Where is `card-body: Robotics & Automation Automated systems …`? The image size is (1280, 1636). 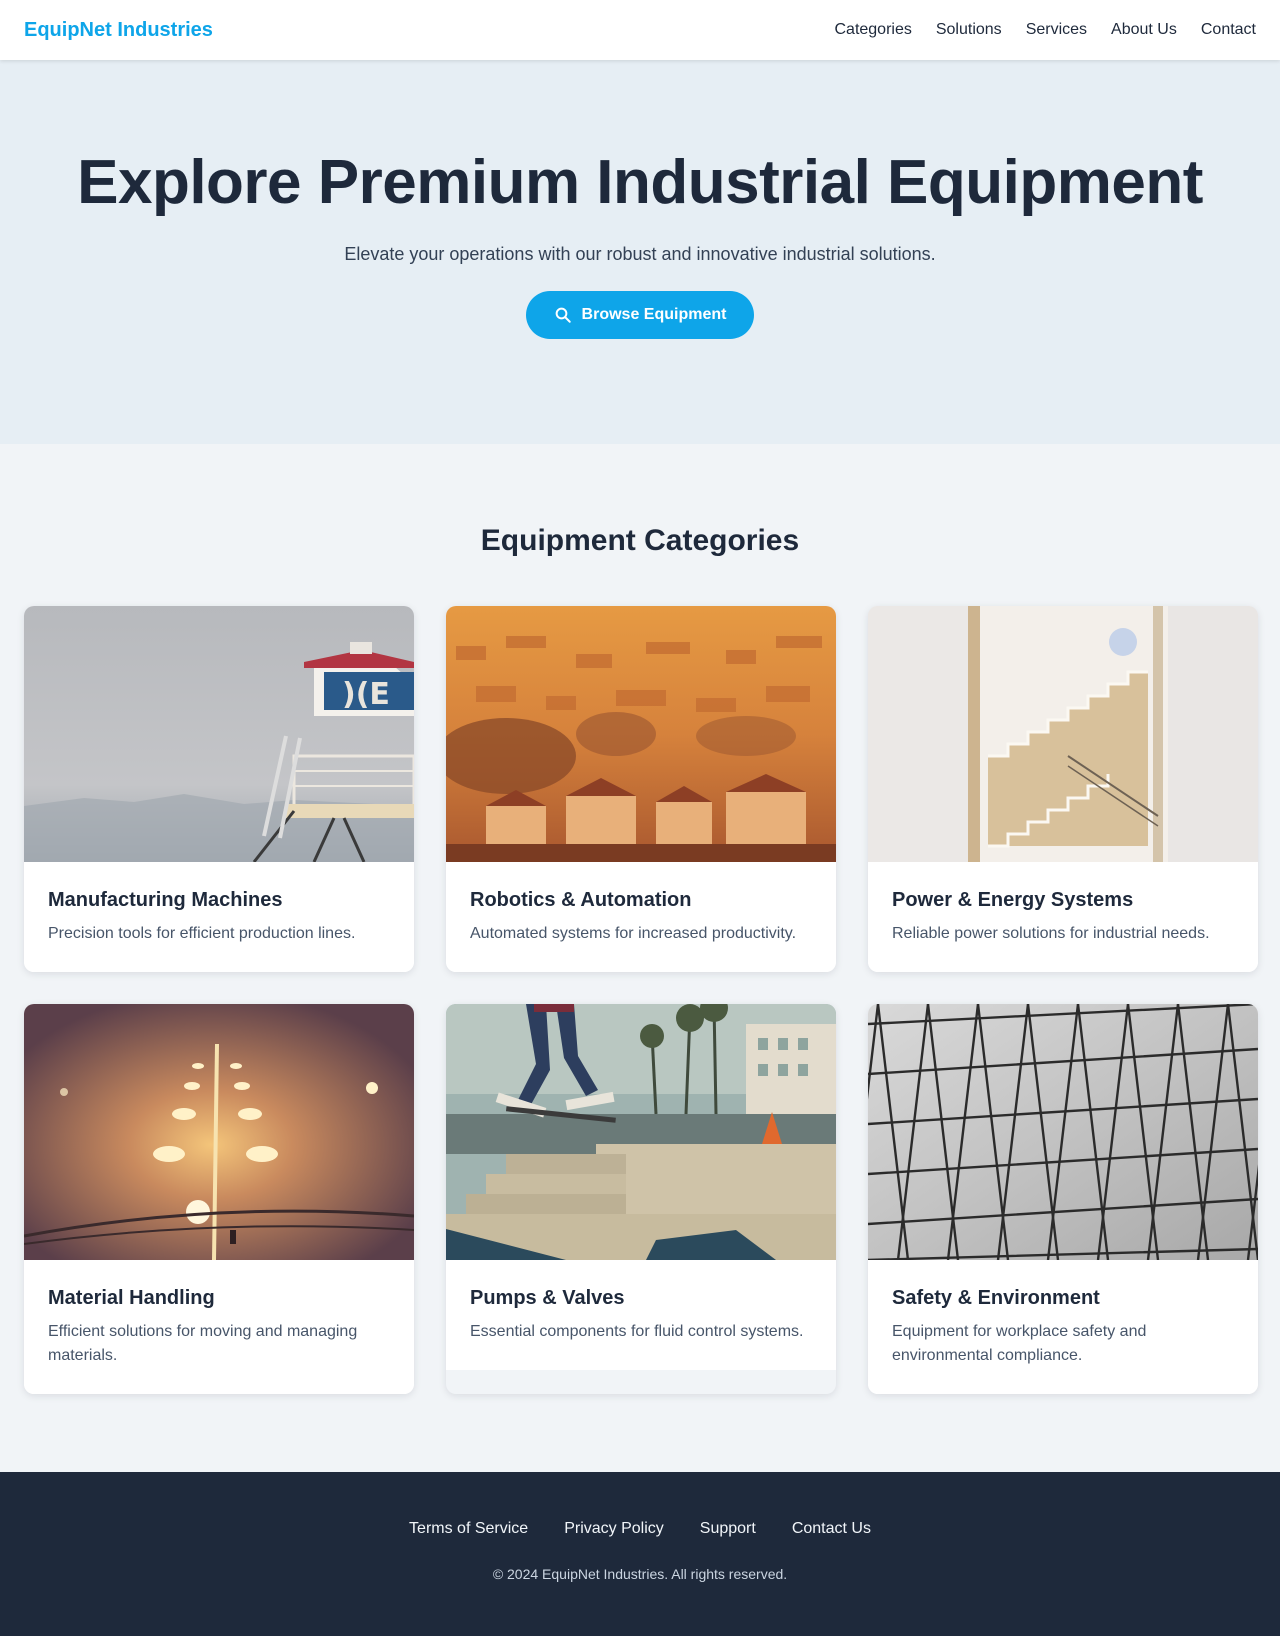
card-body: Robotics & Automation Automated systems … is located at coordinates (641, 917).